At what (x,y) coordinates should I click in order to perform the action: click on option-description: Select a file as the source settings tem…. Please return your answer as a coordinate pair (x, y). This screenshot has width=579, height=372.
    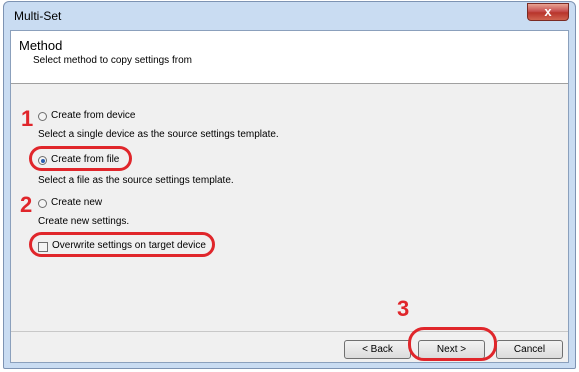
    Looking at the image, I should click on (136, 180).